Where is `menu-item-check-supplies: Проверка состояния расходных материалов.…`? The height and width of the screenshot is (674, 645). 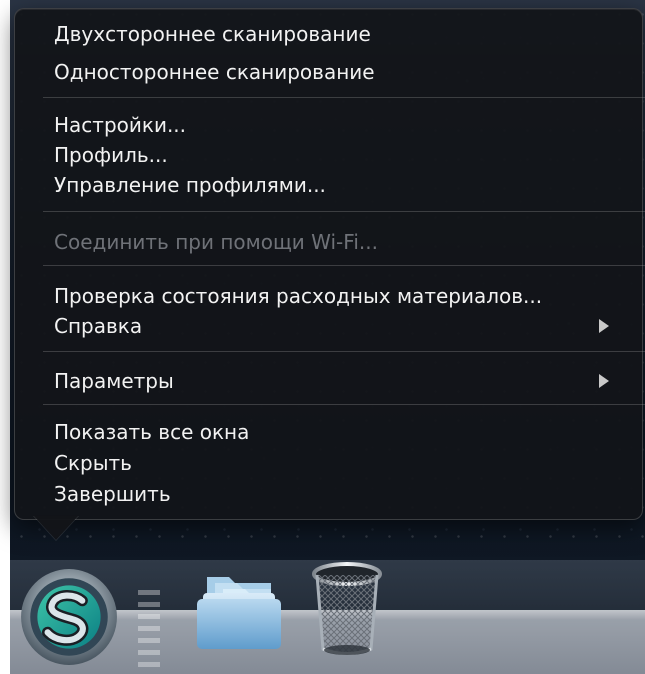 menu-item-check-supplies: Проверка состояния расходных материалов.… is located at coordinates (298, 296).